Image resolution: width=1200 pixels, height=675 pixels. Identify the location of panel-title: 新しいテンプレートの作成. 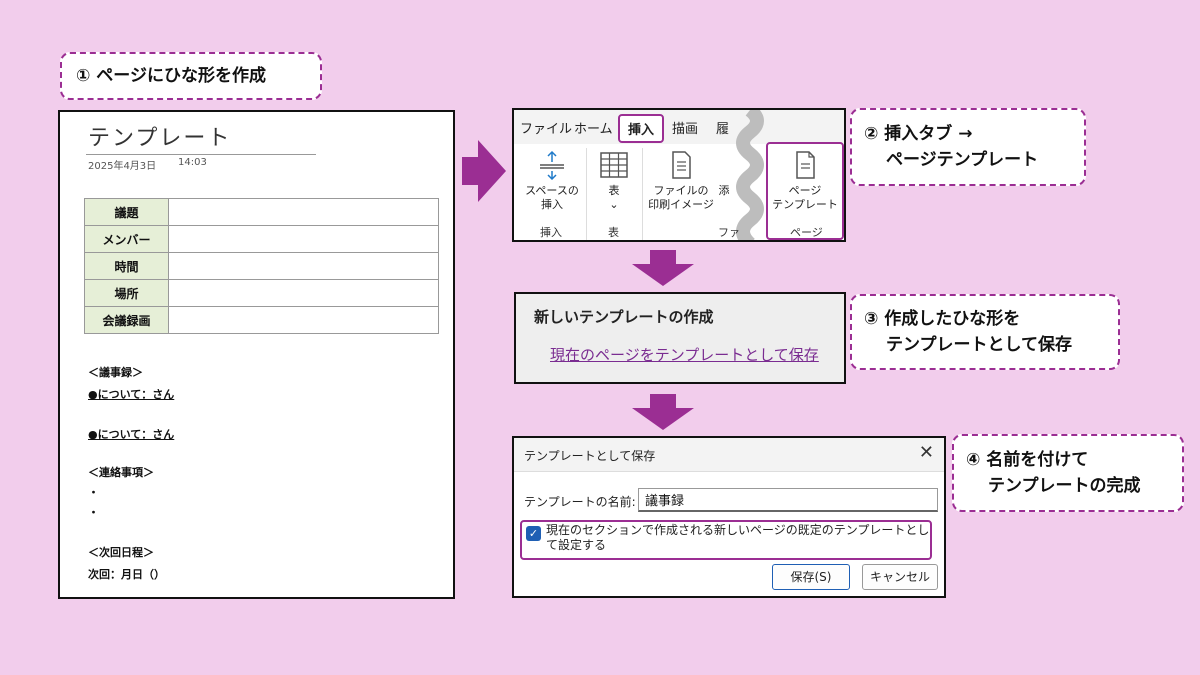
(624, 317).